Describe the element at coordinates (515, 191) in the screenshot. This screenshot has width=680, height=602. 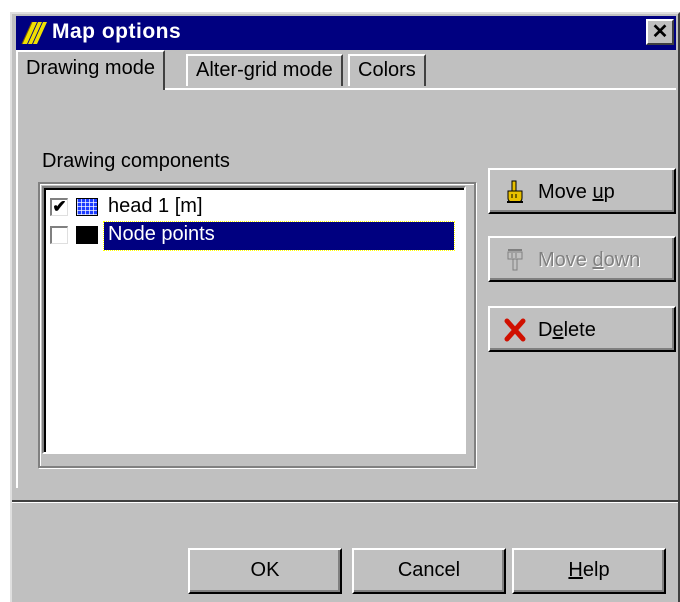
I see `hand-pointing-up-icon` at that location.